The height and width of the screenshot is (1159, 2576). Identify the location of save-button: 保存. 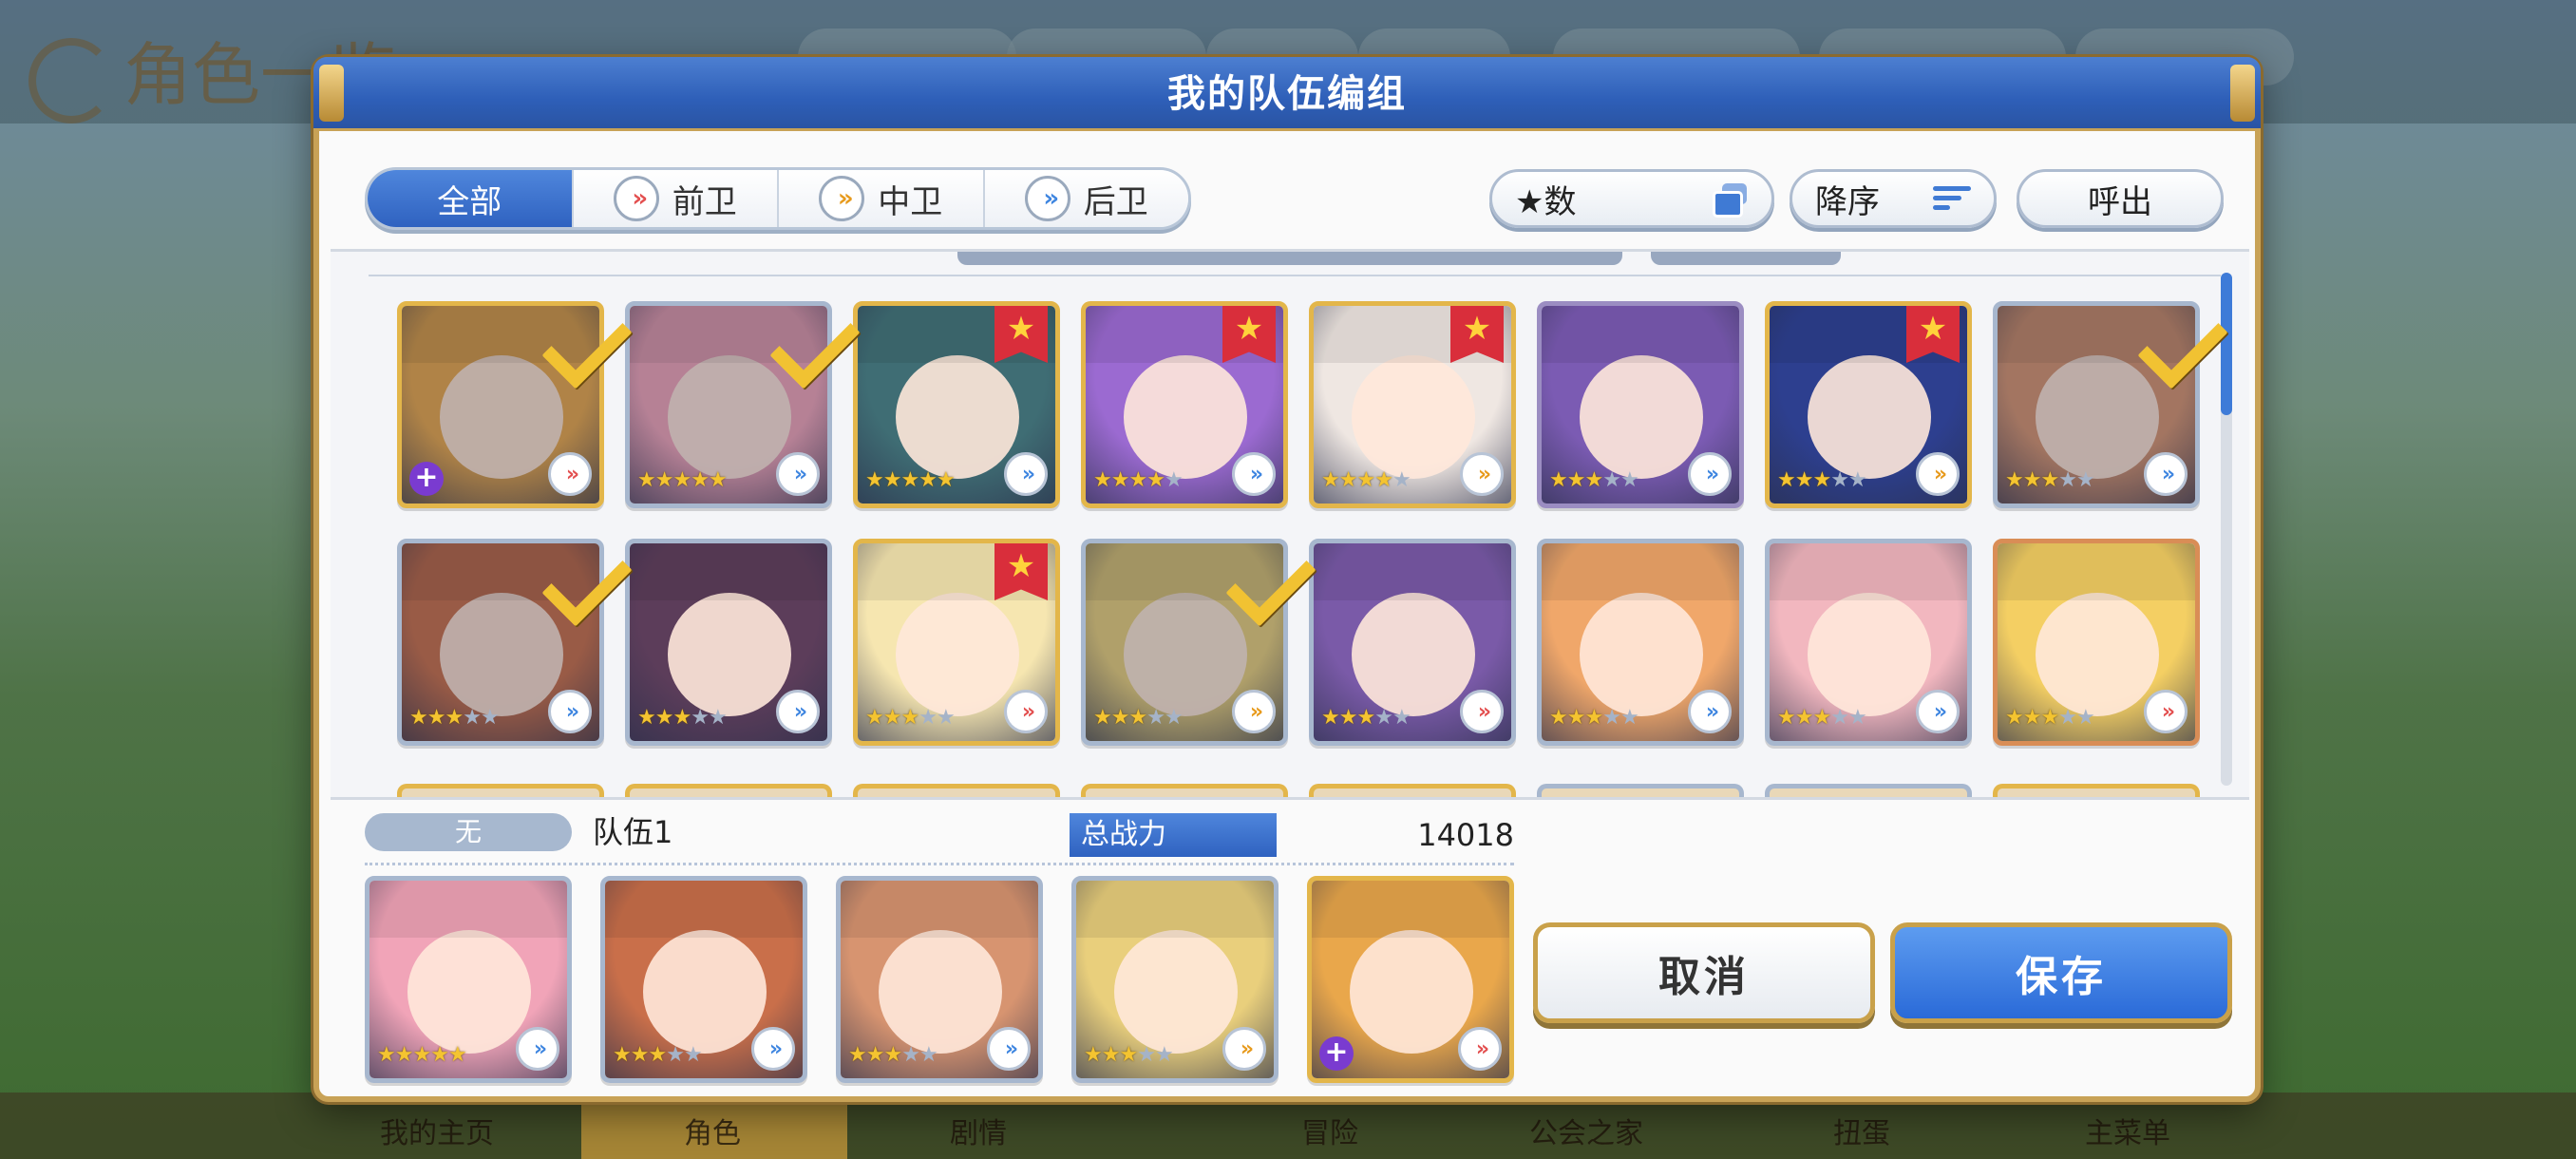
(2061, 972).